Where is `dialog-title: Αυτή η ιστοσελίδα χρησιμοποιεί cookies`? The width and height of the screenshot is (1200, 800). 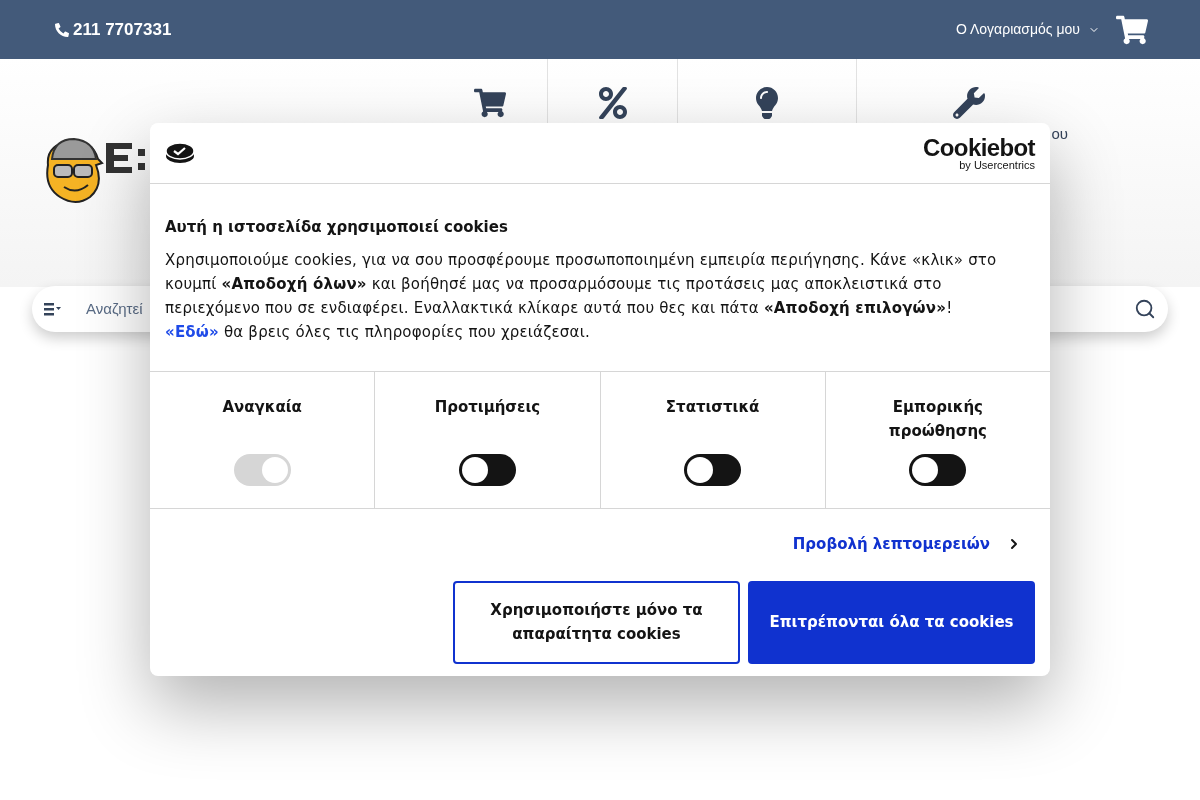 dialog-title: Αυτή η ιστοσελίδα χρησιμοποιεί cookies is located at coordinates (337, 227).